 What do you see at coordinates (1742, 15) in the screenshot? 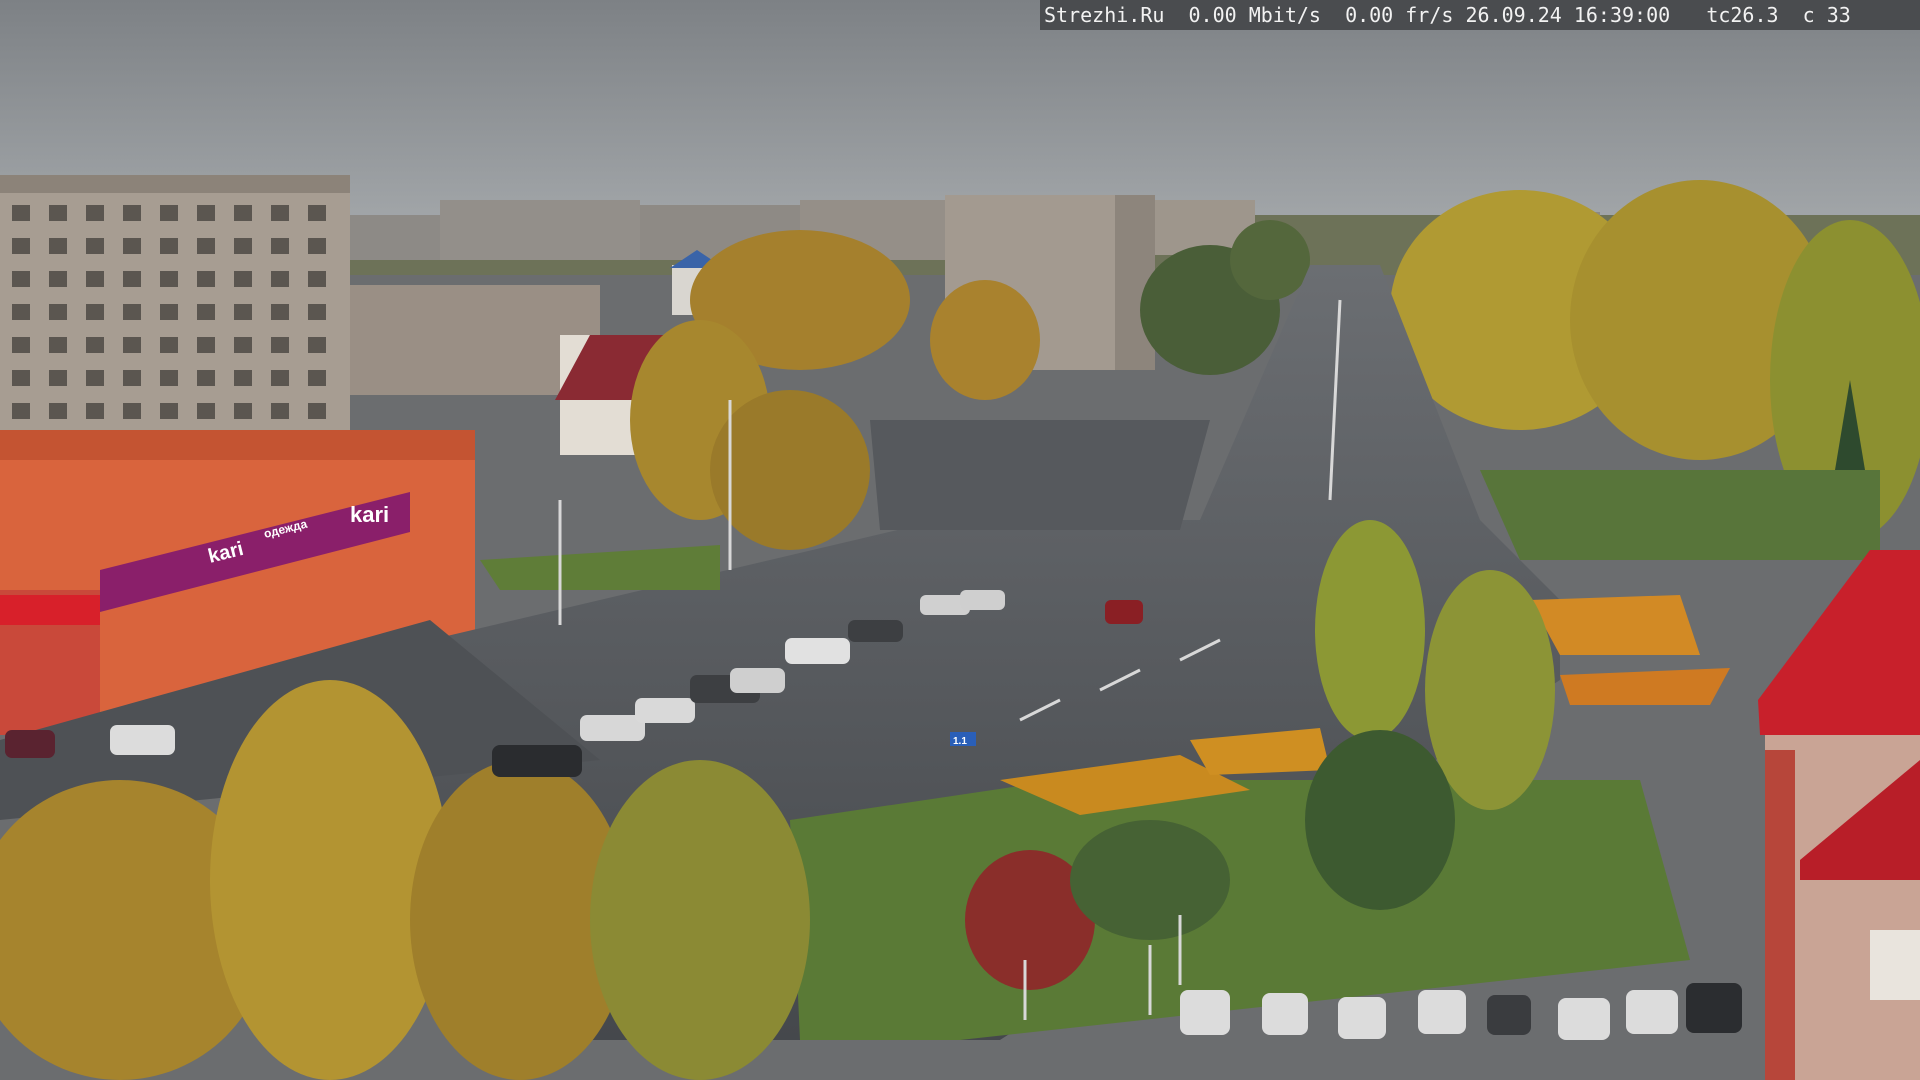
I see `temperature: tc26.3` at bounding box center [1742, 15].